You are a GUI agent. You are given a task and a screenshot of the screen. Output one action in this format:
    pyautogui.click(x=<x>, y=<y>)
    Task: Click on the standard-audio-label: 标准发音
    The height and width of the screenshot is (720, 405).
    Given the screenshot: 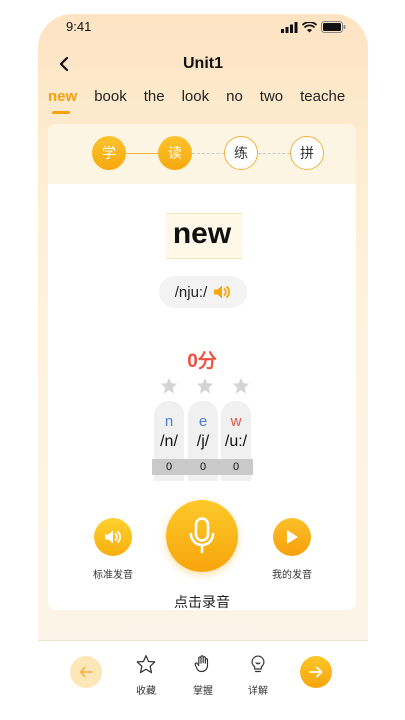 What is the action you would take?
    pyautogui.click(x=113, y=575)
    